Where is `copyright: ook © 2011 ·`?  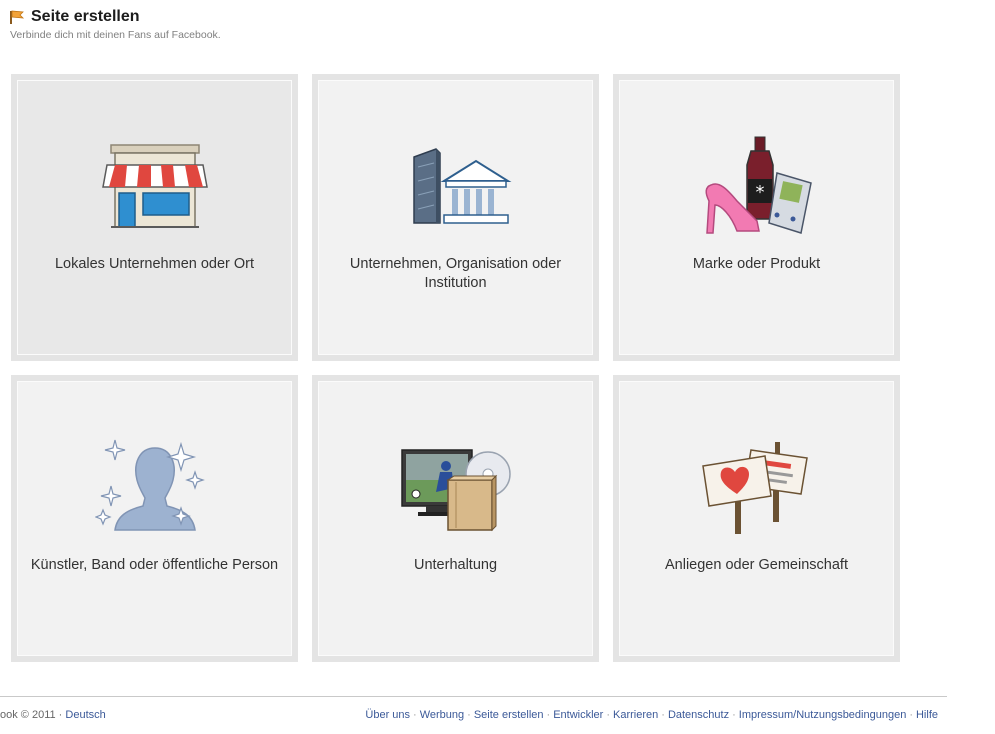
copyright: ook © 2011 · is located at coordinates (31, 715).